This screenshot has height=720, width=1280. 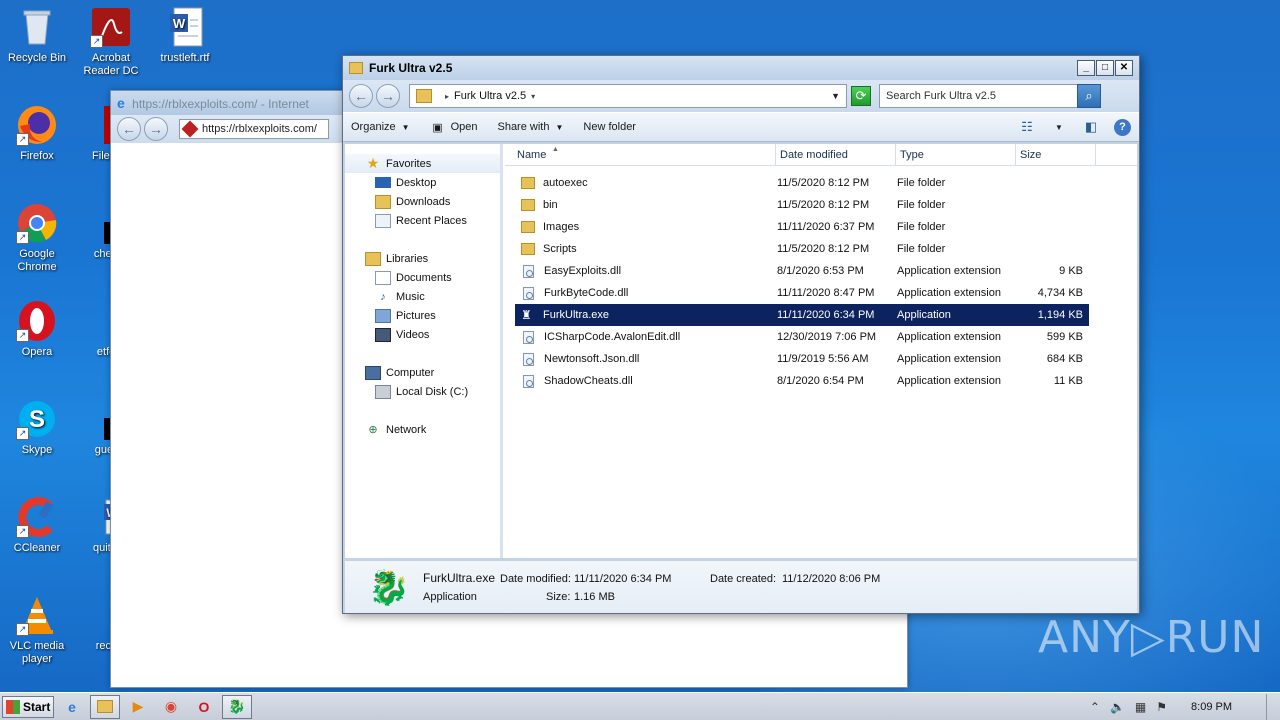 What do you see at coordinates (1211, 707) in the screenshot?
I see `clock: 8:09 PM` at bounding box center [1211, 707].